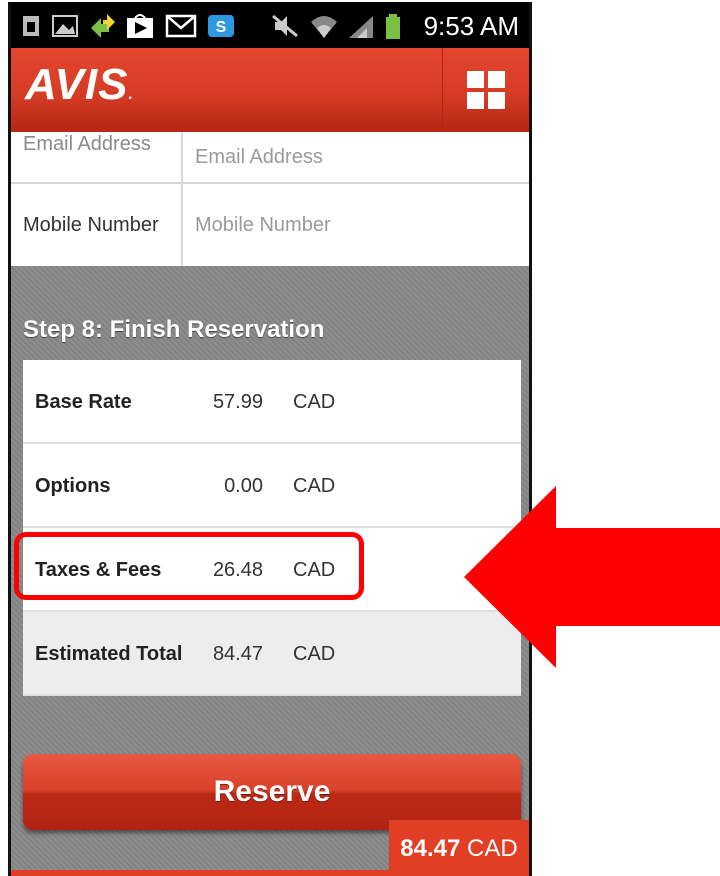 The width and height of the screenshot is (720, 876). Describe the element at coordinates (31, 26) in the screenshot. I see `sim-icon` at that location.